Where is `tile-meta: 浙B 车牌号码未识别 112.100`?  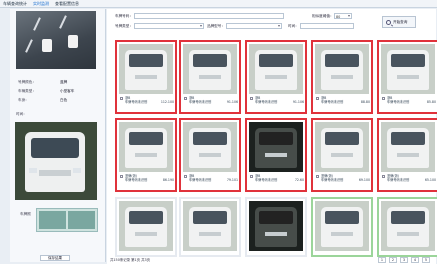
tile-meta: 浙B 车牌号码未识别 112.100 is located at coordinates (147, 100).